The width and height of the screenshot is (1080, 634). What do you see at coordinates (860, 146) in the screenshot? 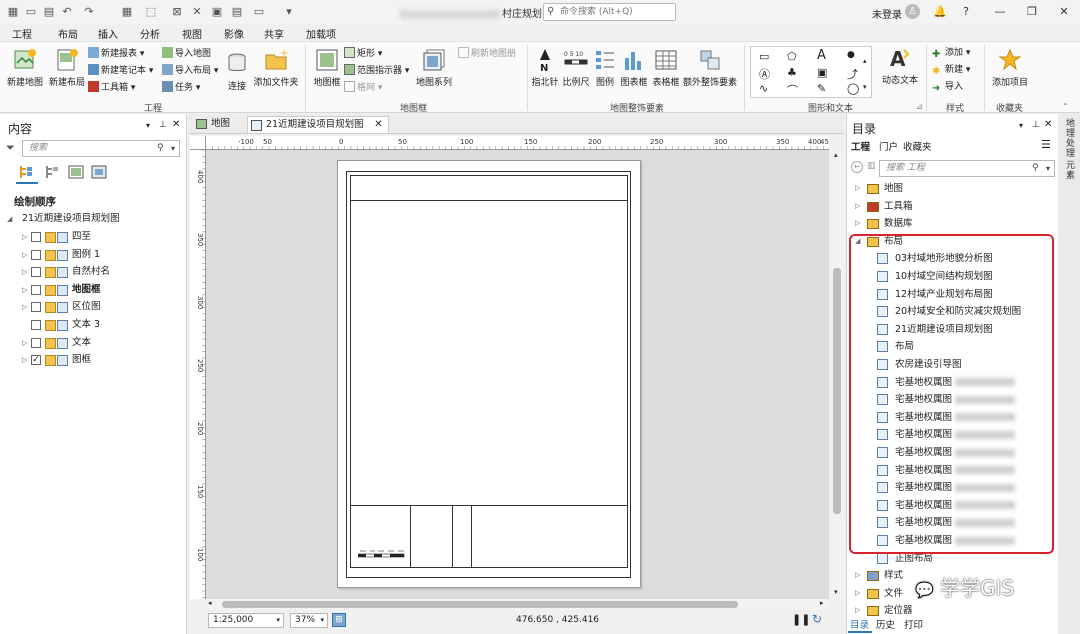
I see `catalog-tab-project: 工程` at bounding box center [860, 146].